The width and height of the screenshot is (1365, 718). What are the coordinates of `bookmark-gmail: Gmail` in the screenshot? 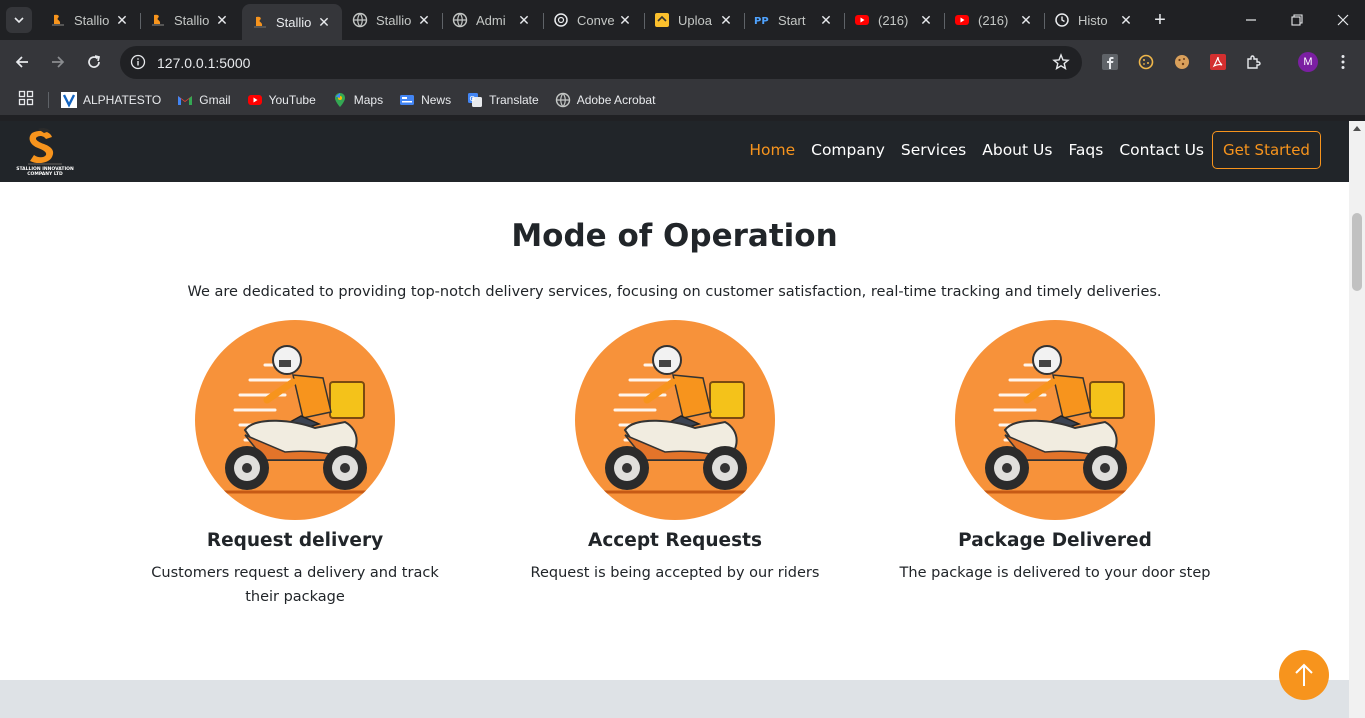 It's located at (204, 100).